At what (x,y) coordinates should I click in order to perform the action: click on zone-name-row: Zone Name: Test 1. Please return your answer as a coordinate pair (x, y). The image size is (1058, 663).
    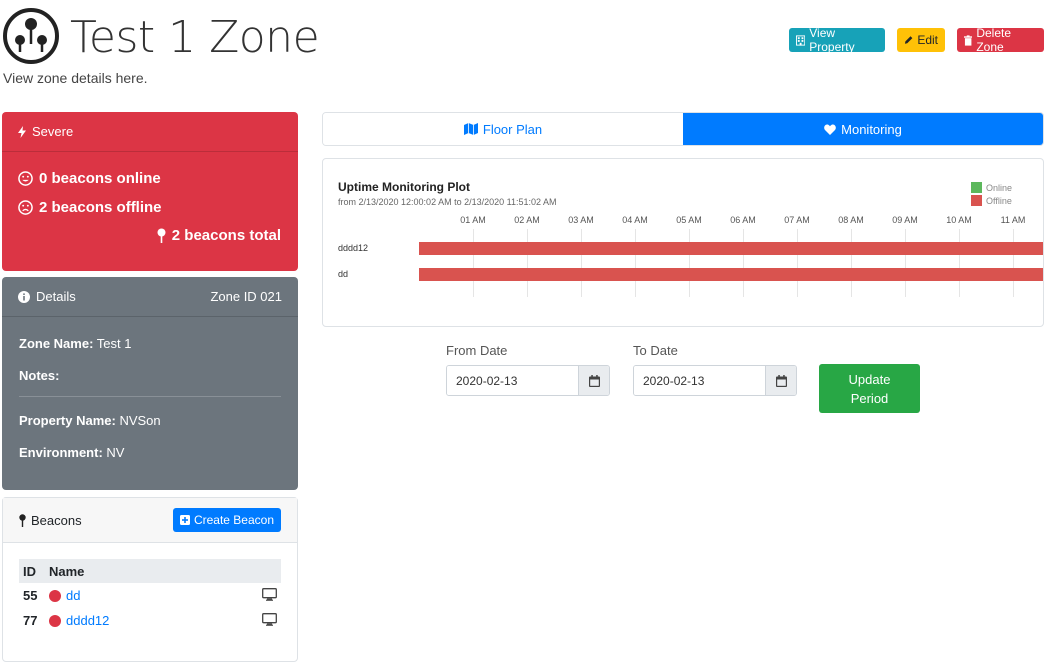
    Looking at the image, I should click on (75, 343).